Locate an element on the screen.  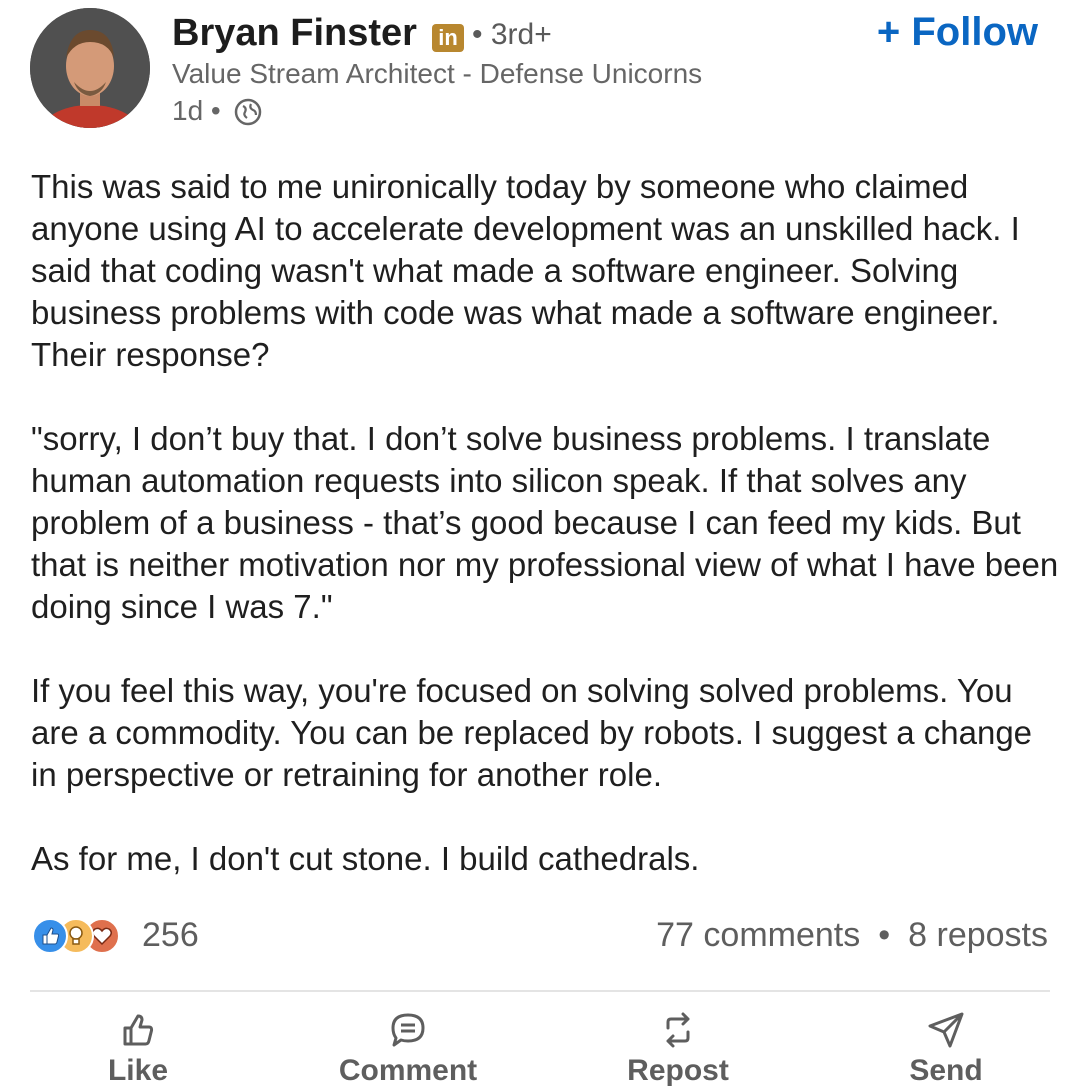
engagement-stats: 77 comments • 8 reposts is located at coordinates (852, 935).